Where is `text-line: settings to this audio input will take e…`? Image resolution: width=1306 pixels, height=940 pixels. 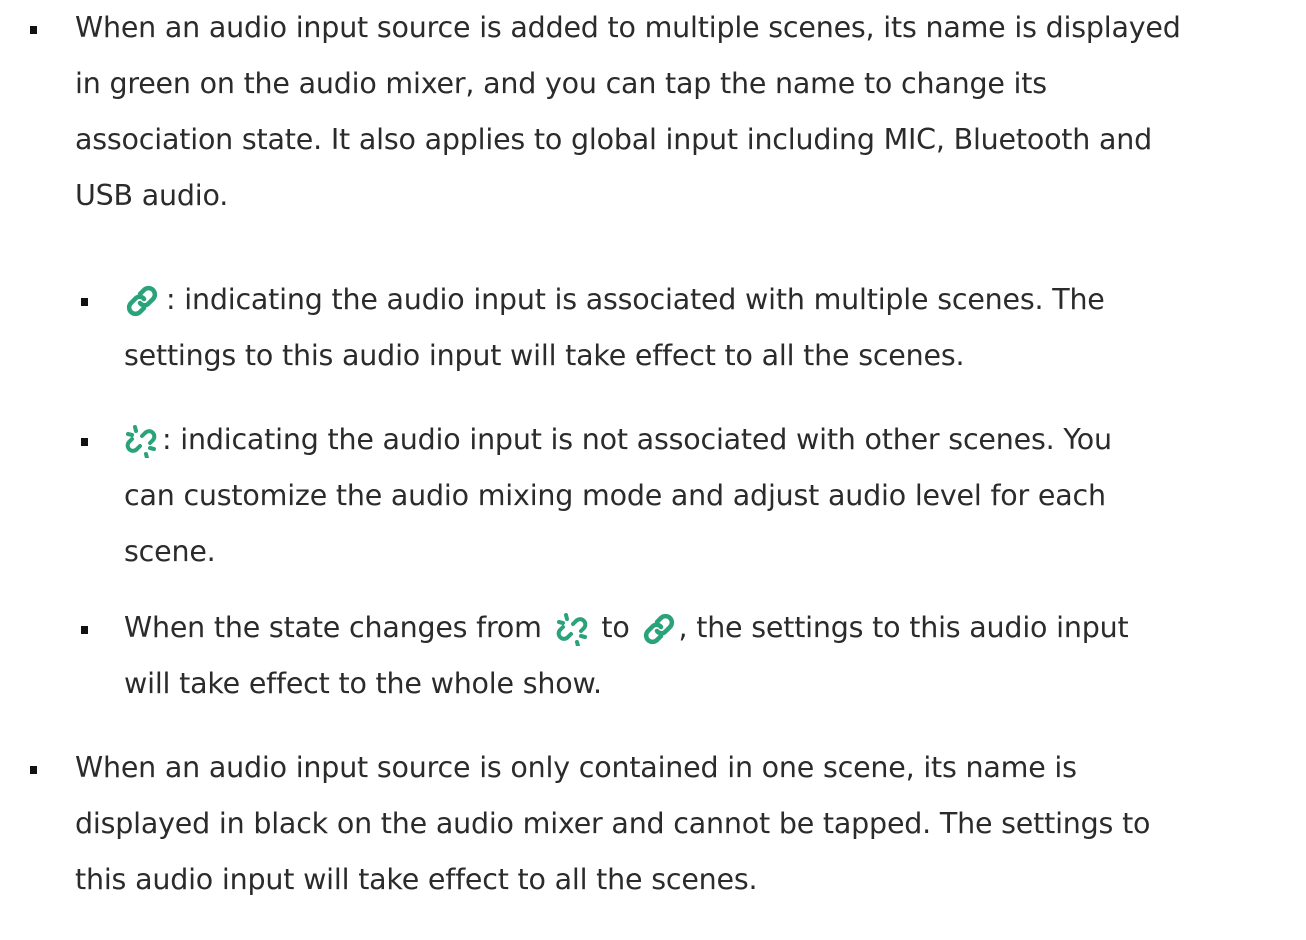 text-line: settings to this audio input will take e… is located at coordinates (544, 355).